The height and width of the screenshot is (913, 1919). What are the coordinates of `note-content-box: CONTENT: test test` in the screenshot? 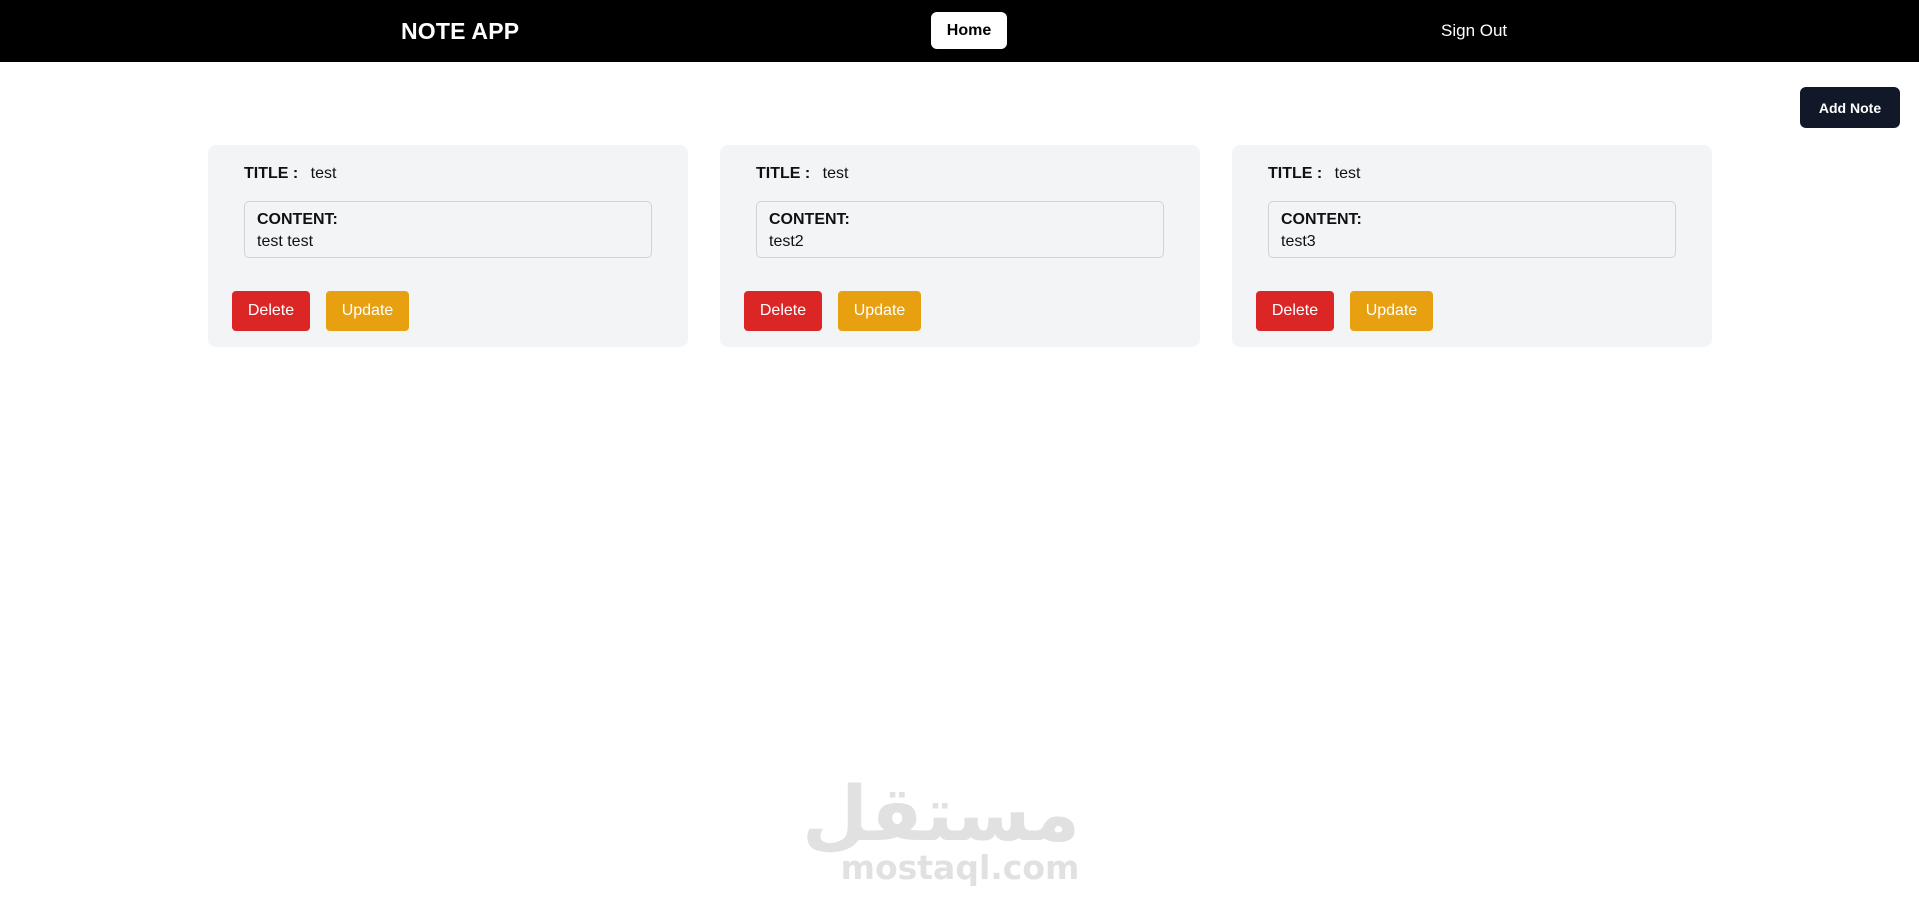 It's located at (448, 229).